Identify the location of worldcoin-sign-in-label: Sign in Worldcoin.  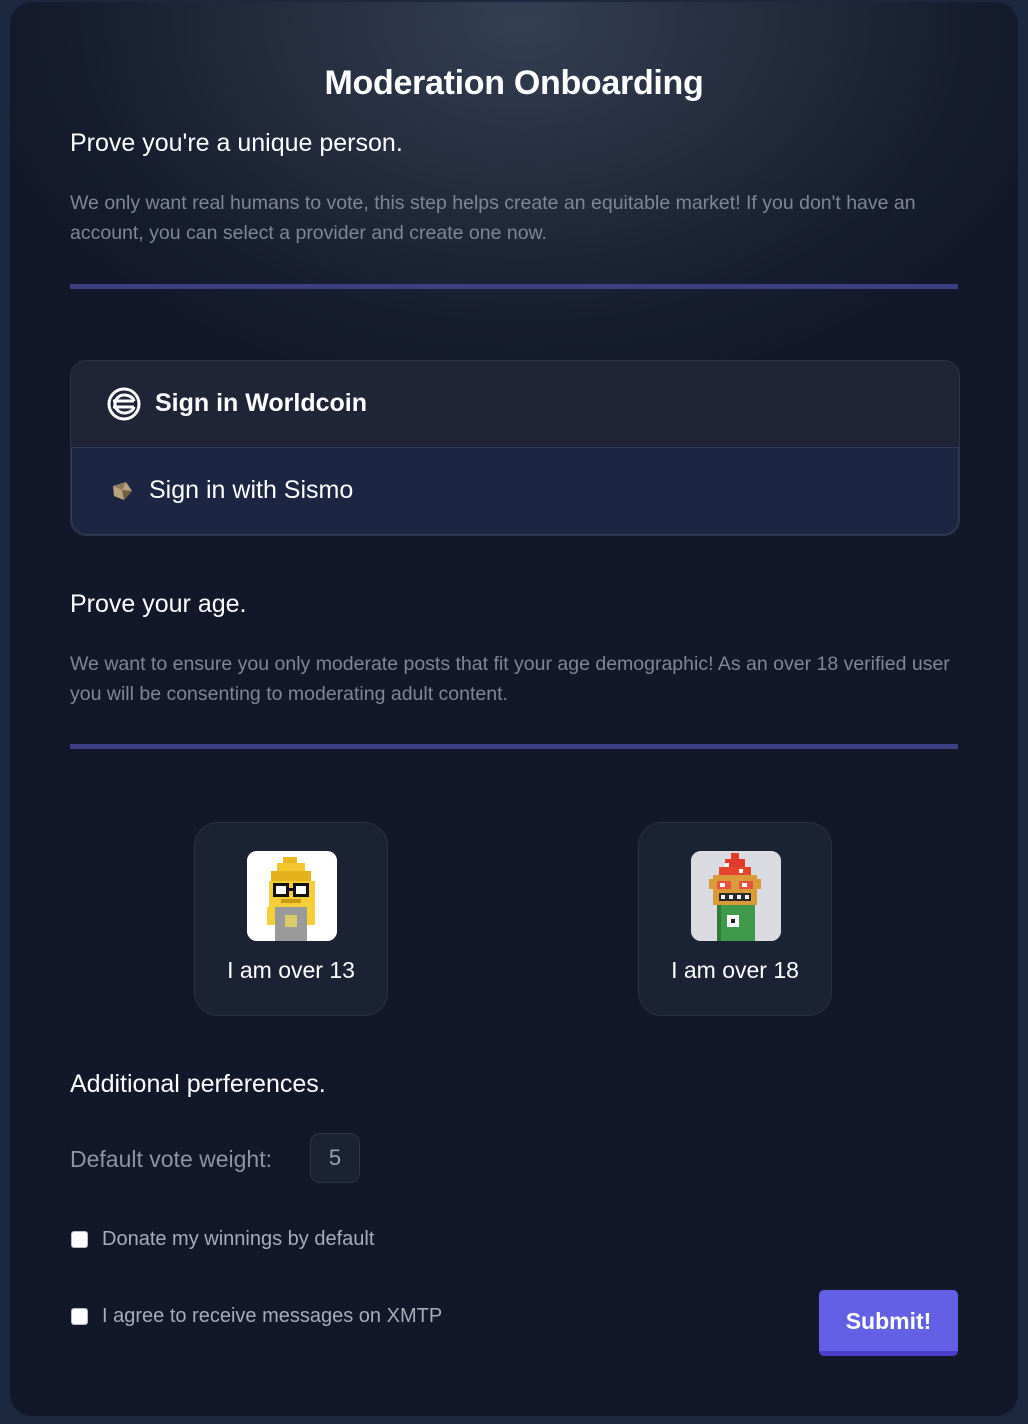
(261, 403).